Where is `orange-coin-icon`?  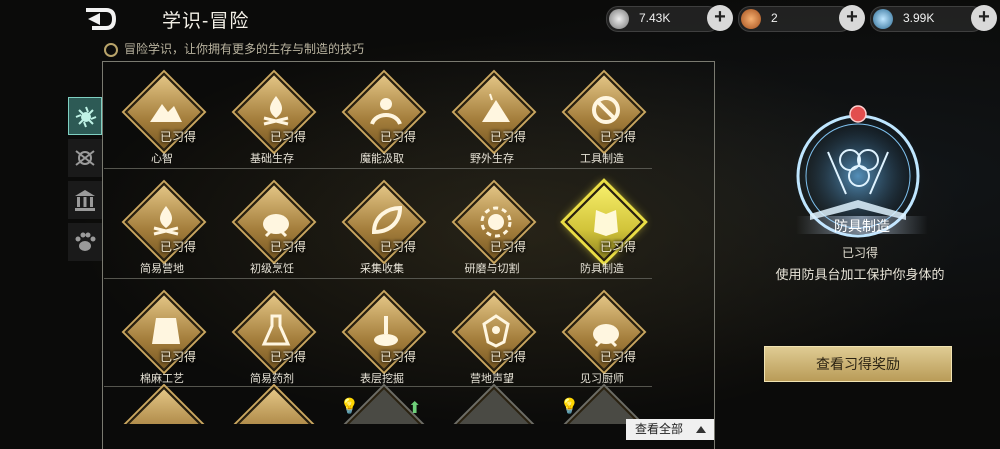
orange-coin-icon is located at coordinates (751, 19).